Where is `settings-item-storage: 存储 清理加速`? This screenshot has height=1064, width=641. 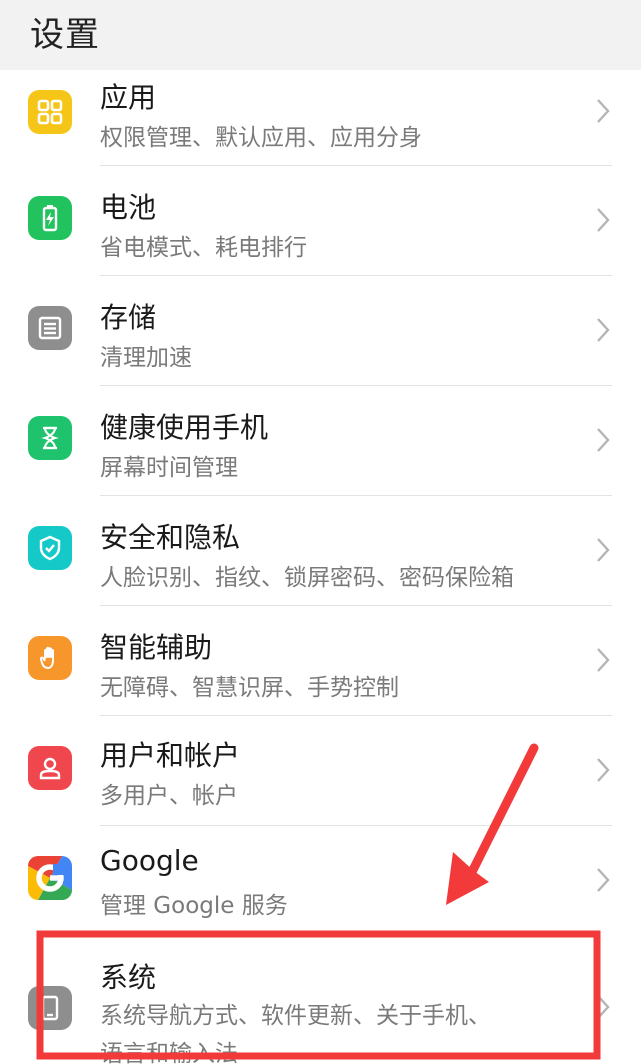
settings-item-storage: 存储 清理加速 is located at coordinates (320, 331).